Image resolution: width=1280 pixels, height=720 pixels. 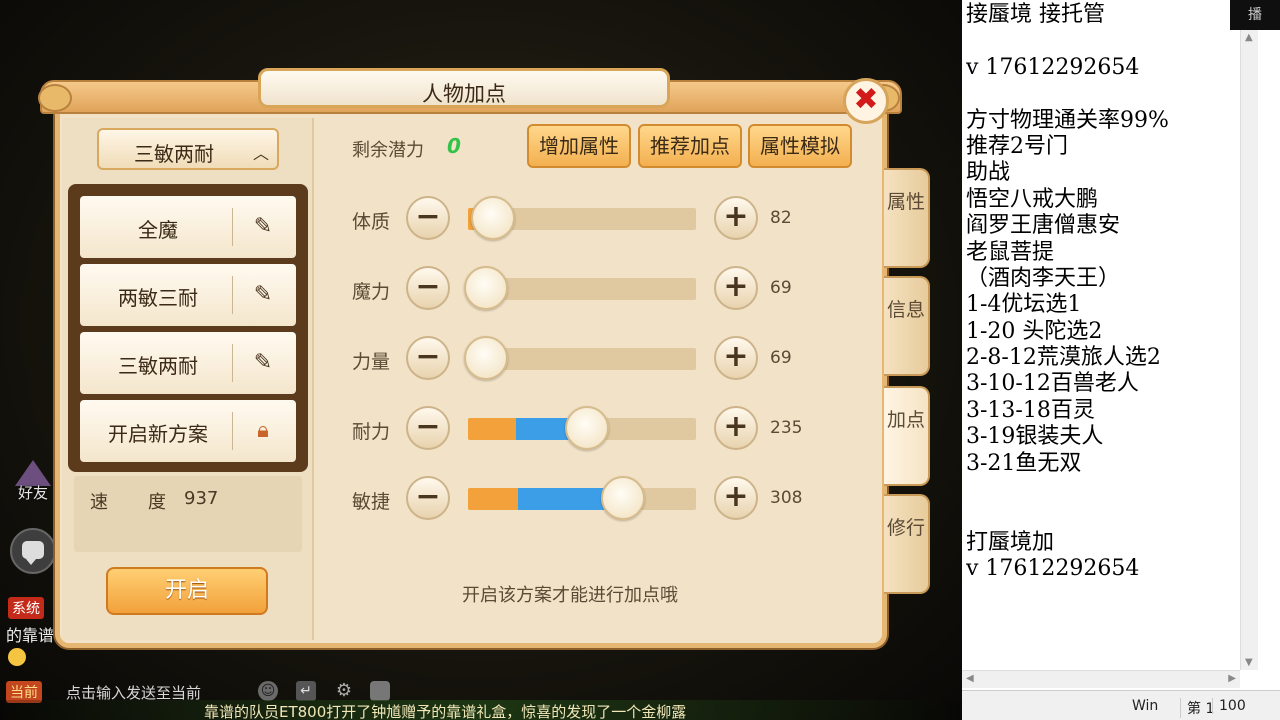 What do you see at coordinates (371, 292) in the screenshot?
I see `attribute-label: 魔力` at bounding box center [371, 292].